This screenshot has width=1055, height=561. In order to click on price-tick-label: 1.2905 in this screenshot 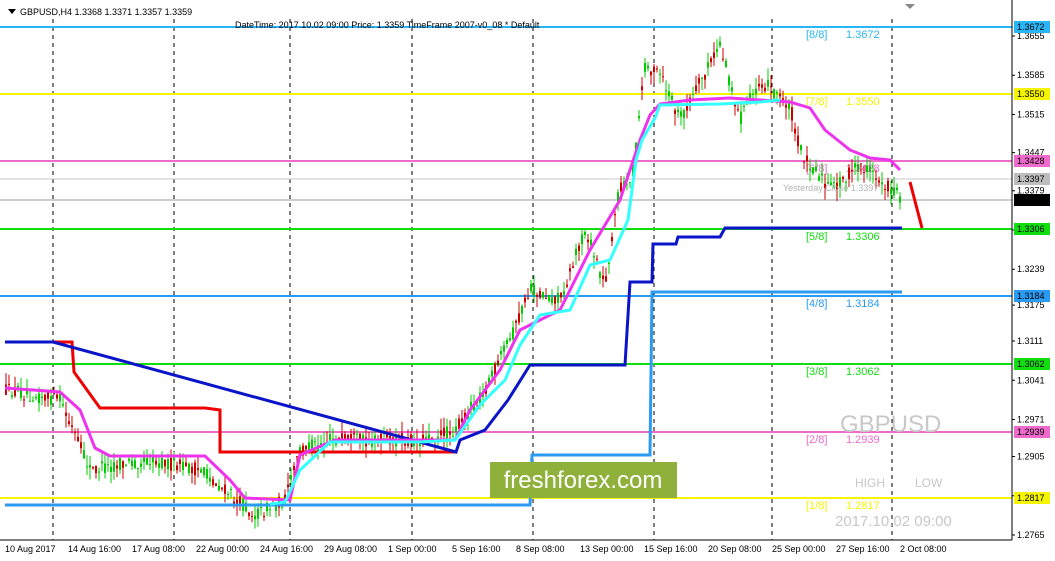, I will do `click(1031, 457)`.